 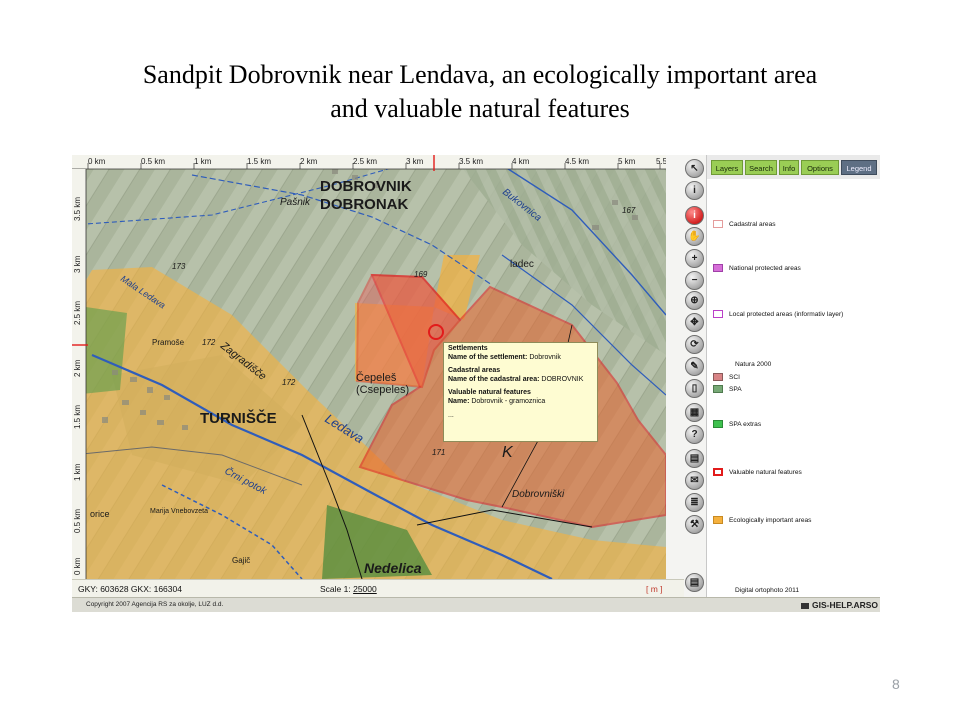 What do you see at coordinates (718, 268) in the screenshot?
I see `legend-national-swatch` at bounding box center [718, 268].